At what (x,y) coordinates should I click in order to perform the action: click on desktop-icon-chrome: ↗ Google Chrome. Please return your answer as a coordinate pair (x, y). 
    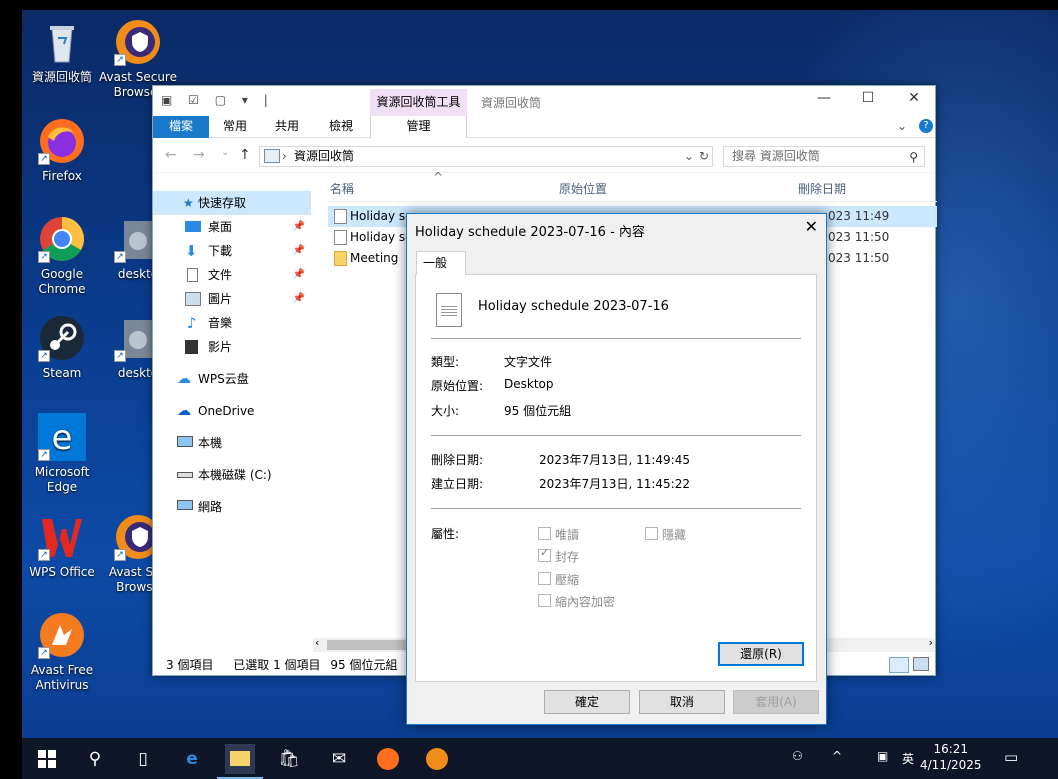
    Looking at the image, I should click on (62, 256).